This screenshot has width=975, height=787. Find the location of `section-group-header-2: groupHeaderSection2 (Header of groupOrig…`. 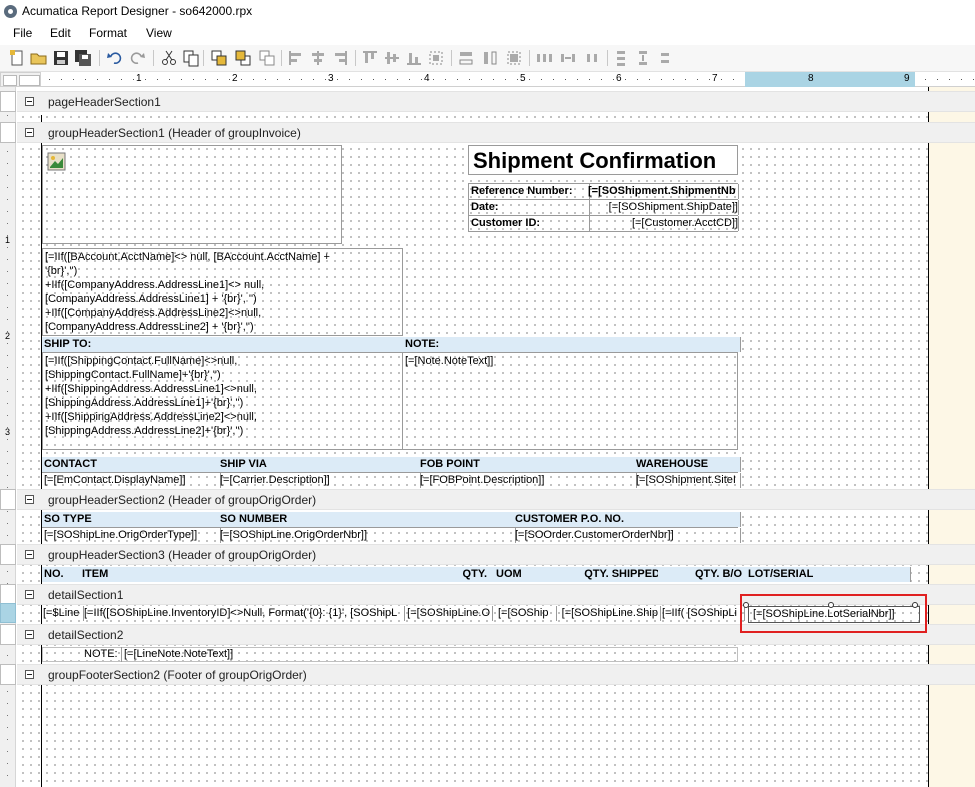

section-group-header-2: groupHeaderSection2 (Header of groupOrig… is located at coordinates (496, 499).